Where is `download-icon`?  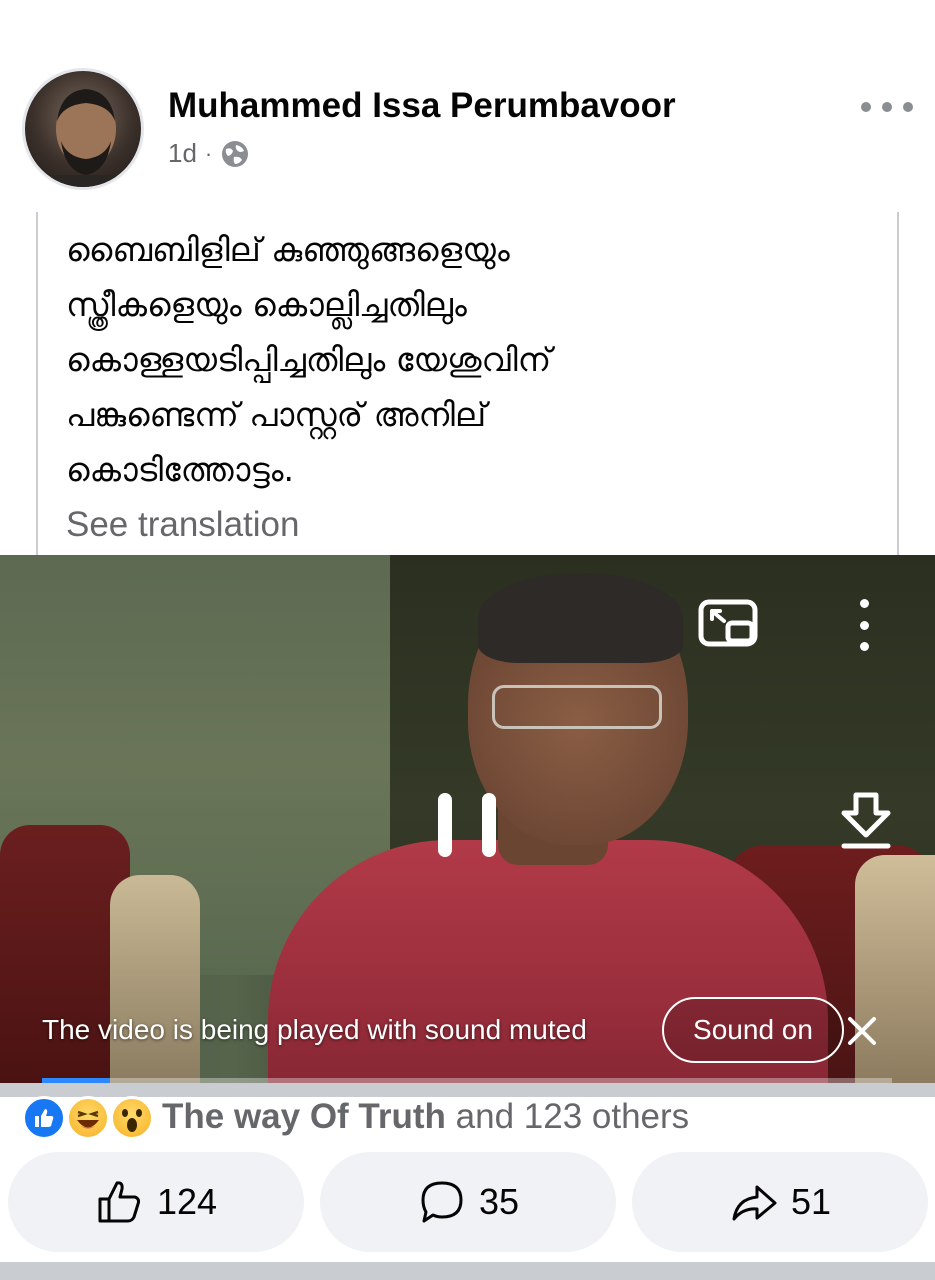 download-icon is located at coordinates (866, 821).